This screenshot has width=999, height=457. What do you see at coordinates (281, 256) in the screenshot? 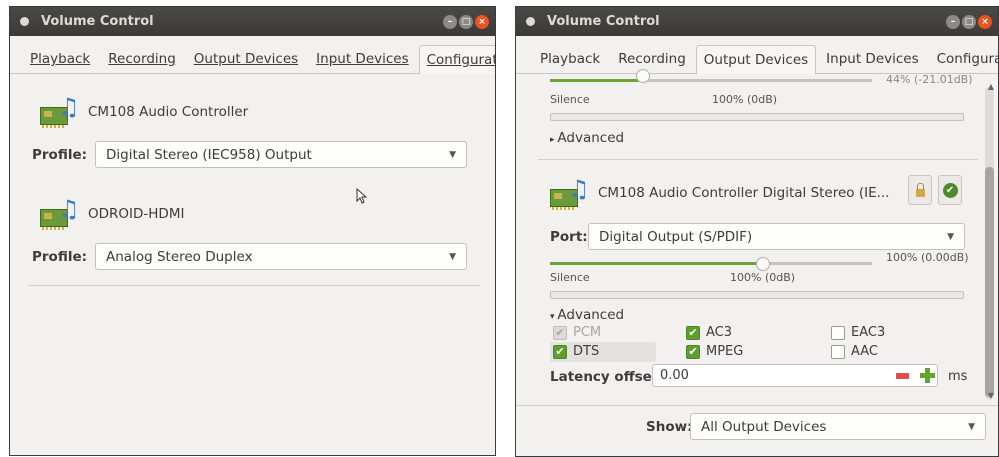
I see `profile-select: Analog Stereo Duplex ▼` at bounding box center [281, 256].